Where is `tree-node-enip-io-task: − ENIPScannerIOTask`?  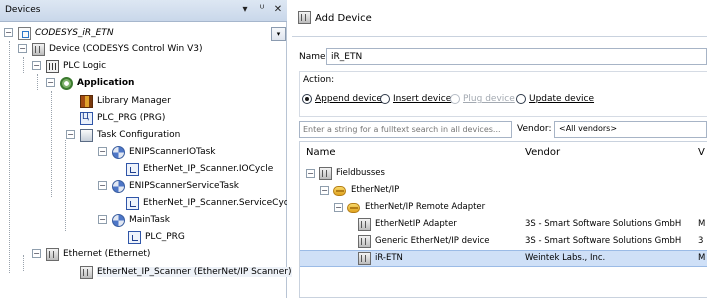 tree-node-enip-io-task: − ENIPScannerIOTask is located at coordinates (156, 152).